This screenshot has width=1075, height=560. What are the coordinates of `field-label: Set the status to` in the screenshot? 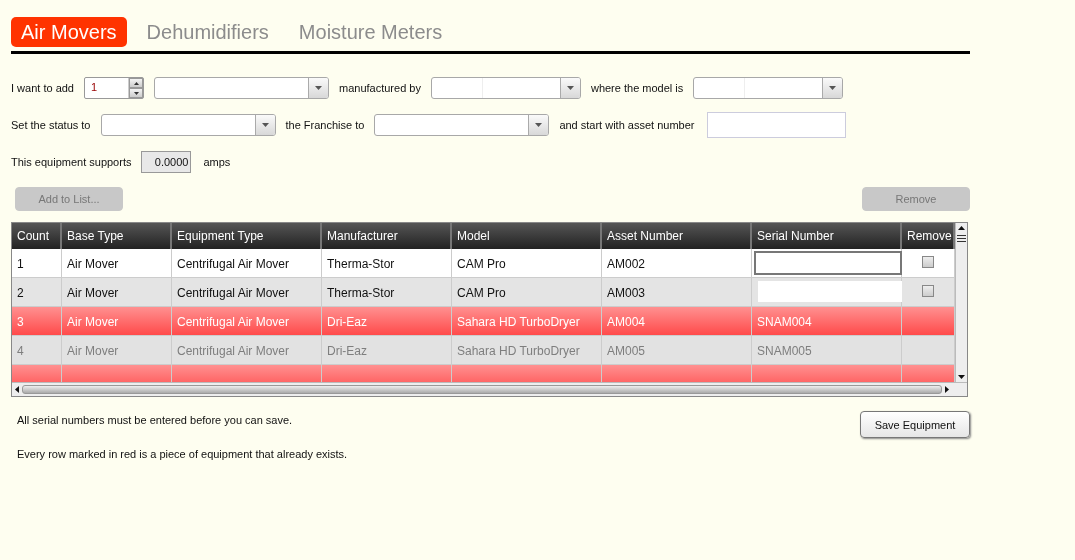 It's located at (51, 125).